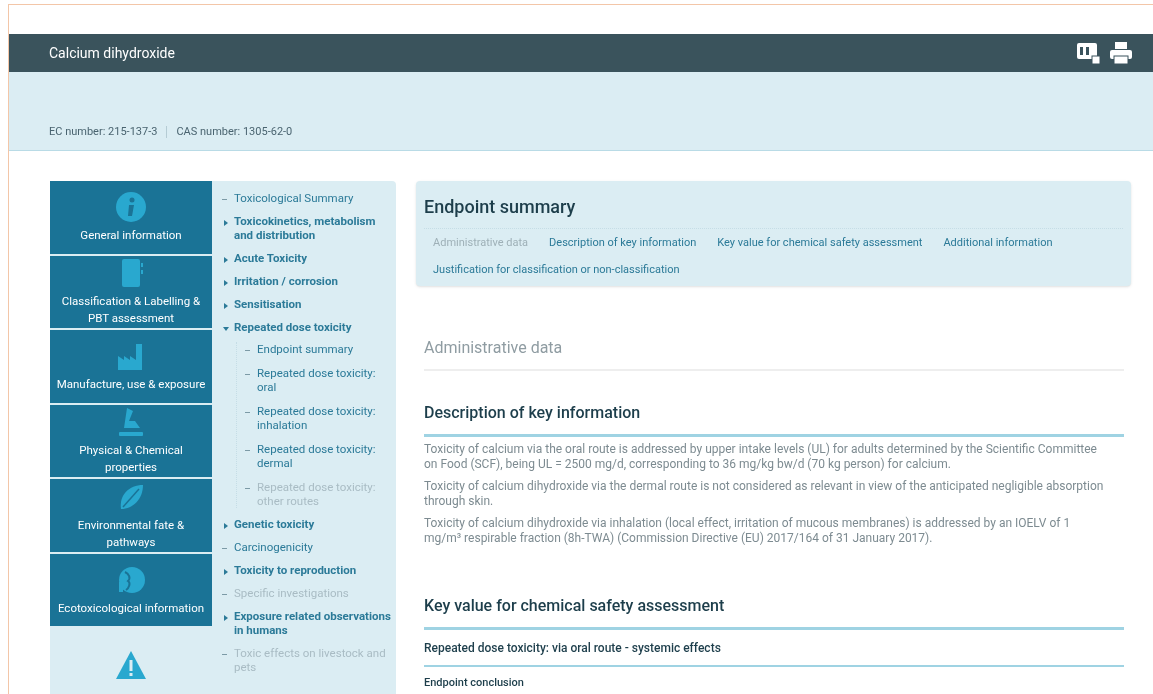  Describe the element at coordinates (294, 198) in the screenshot. I see `tree-link: Toxicological Summary` at that location.